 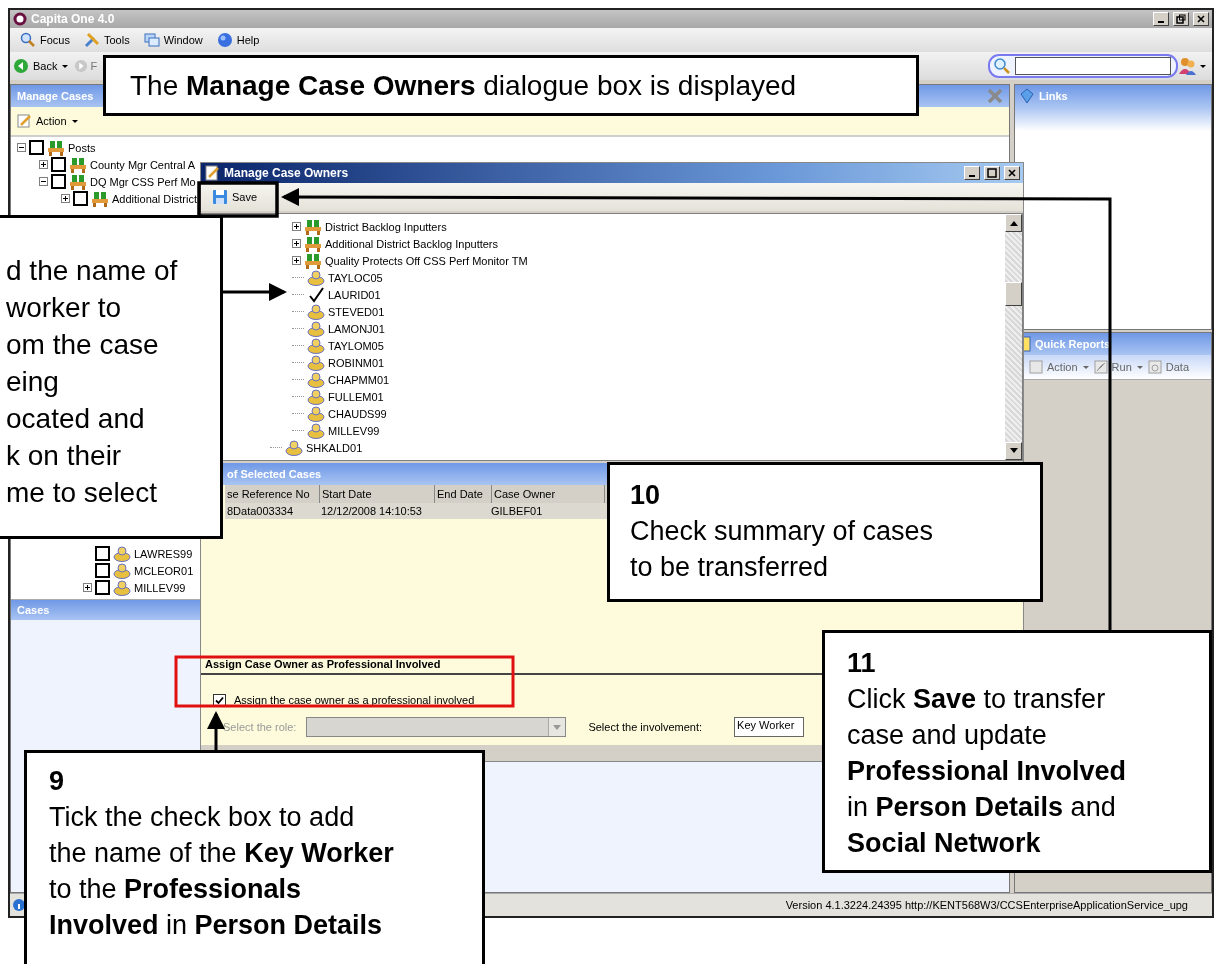 What do you see at coordinates (1036, 367) in the screenshot?
I see `report-icon` at bounding box center [1036, 367].